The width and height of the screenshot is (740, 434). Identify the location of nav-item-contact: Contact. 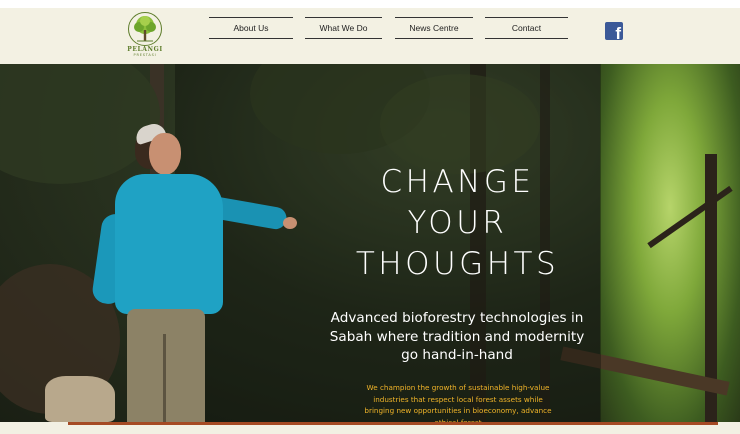
(526, 28).